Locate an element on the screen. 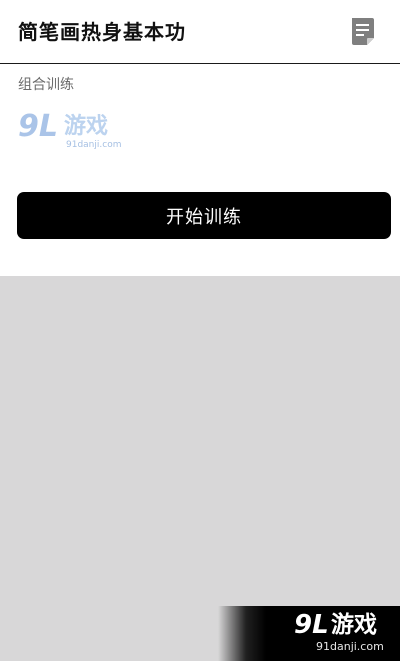  watermark-number: 9L is located at coordinates (311, 625).